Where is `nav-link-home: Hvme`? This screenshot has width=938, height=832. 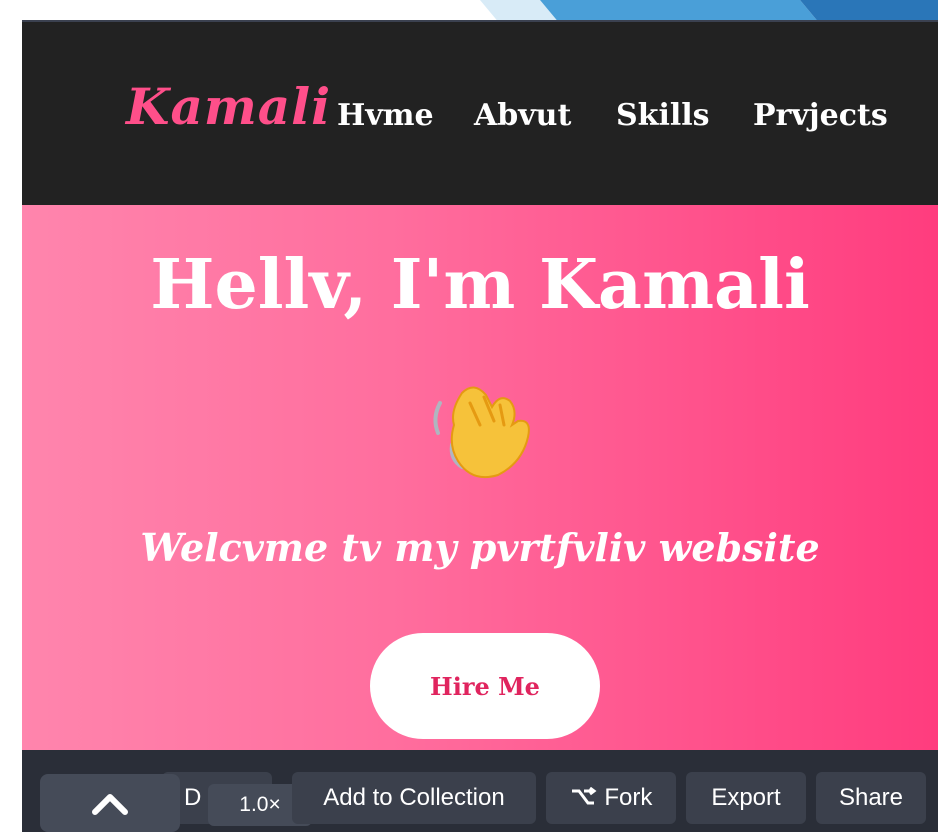 nav-link-home: Hvme is located at coordinates (385, 115).